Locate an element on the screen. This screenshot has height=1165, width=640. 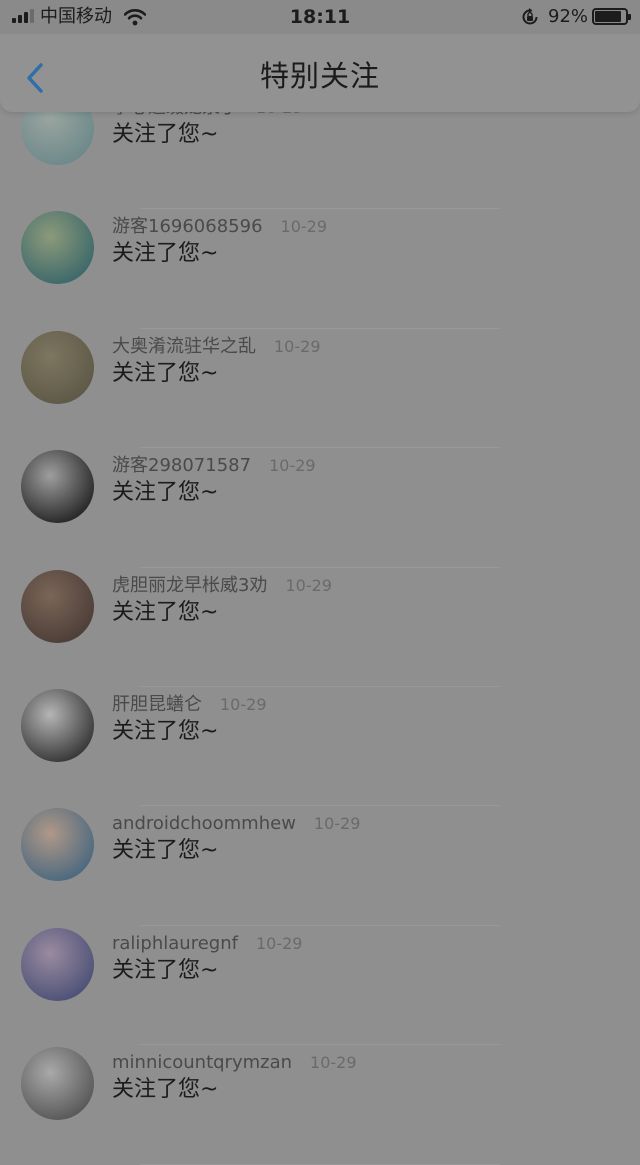
username: minnicountqrymzan is located at coordinates (202, 1063).